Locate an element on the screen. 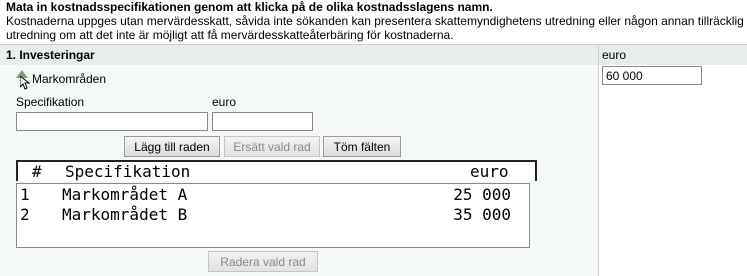 The height and width of the screenshot is (276, 747). euro-column-header: euro is located at coordinates (614, 55).